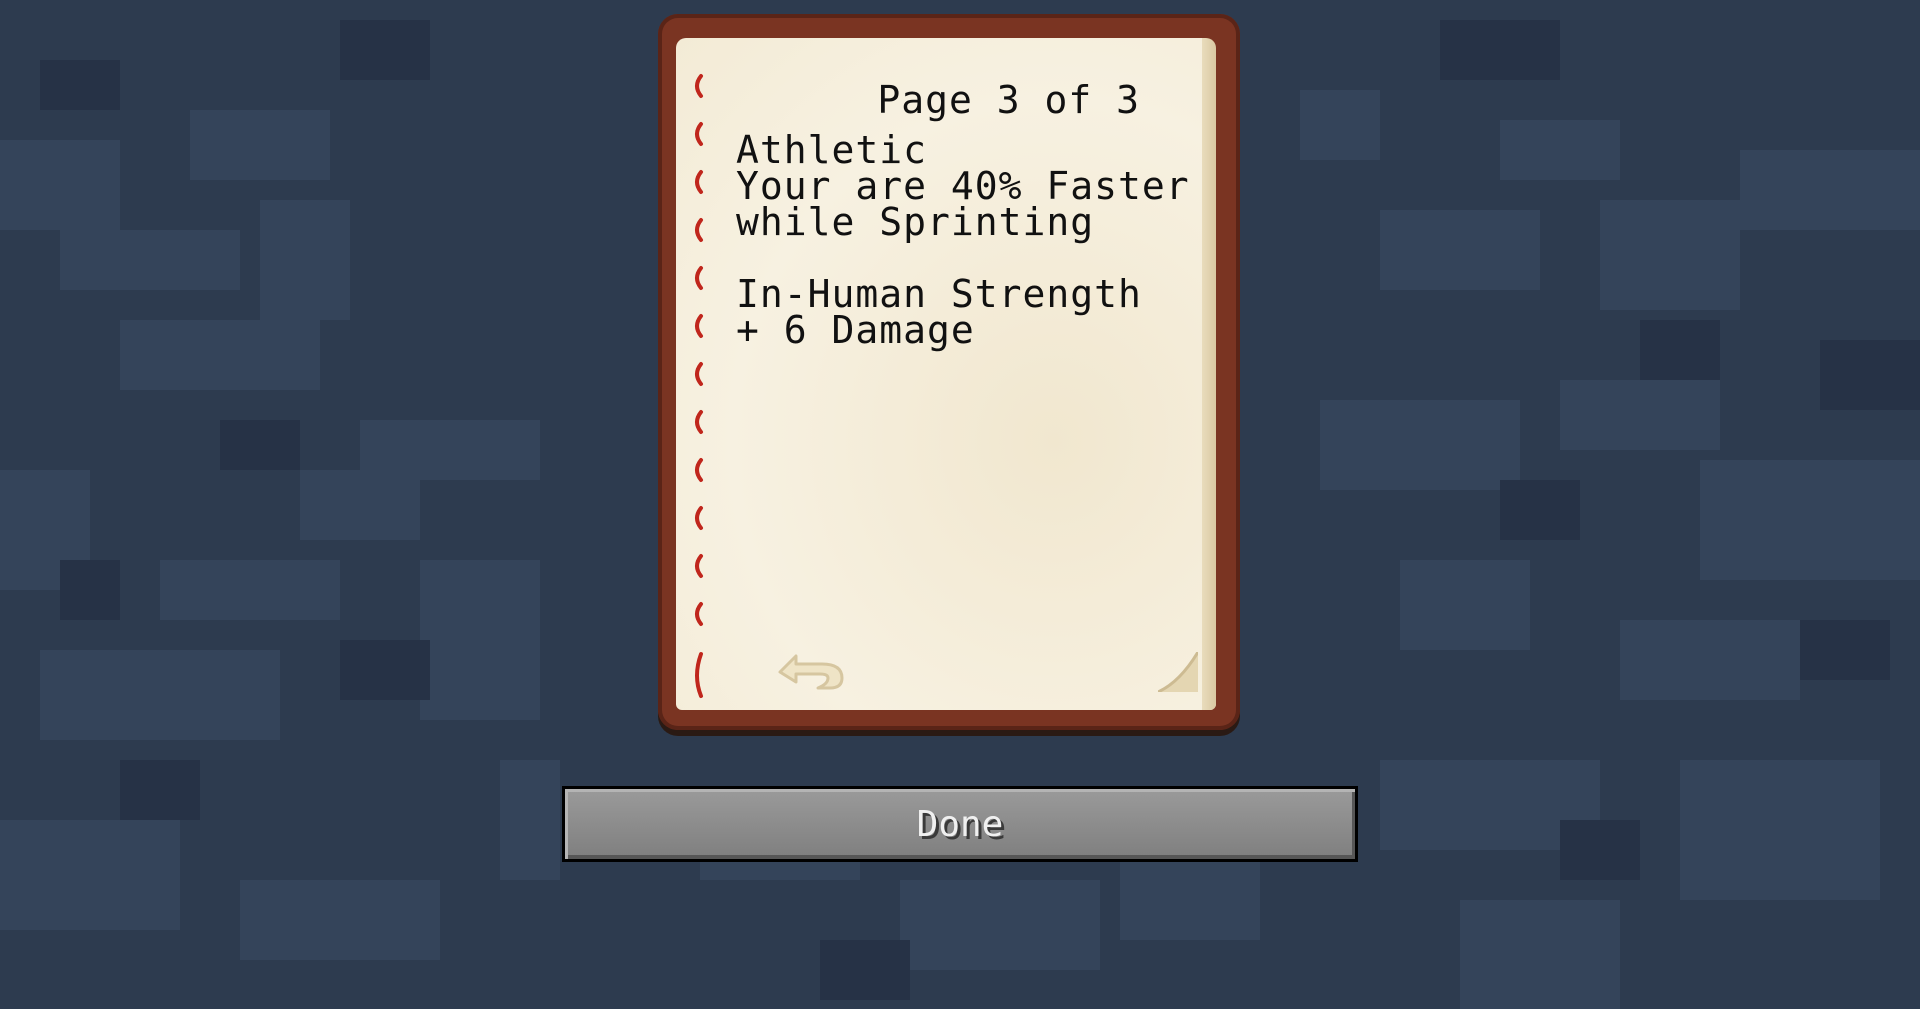 Image resolution: width=1920 pixels, height=1009 pixels. What do you see at coordinates (813, 671) in the screenshot?
I see `arrow-back-icon` at bounding box center [813, 671].